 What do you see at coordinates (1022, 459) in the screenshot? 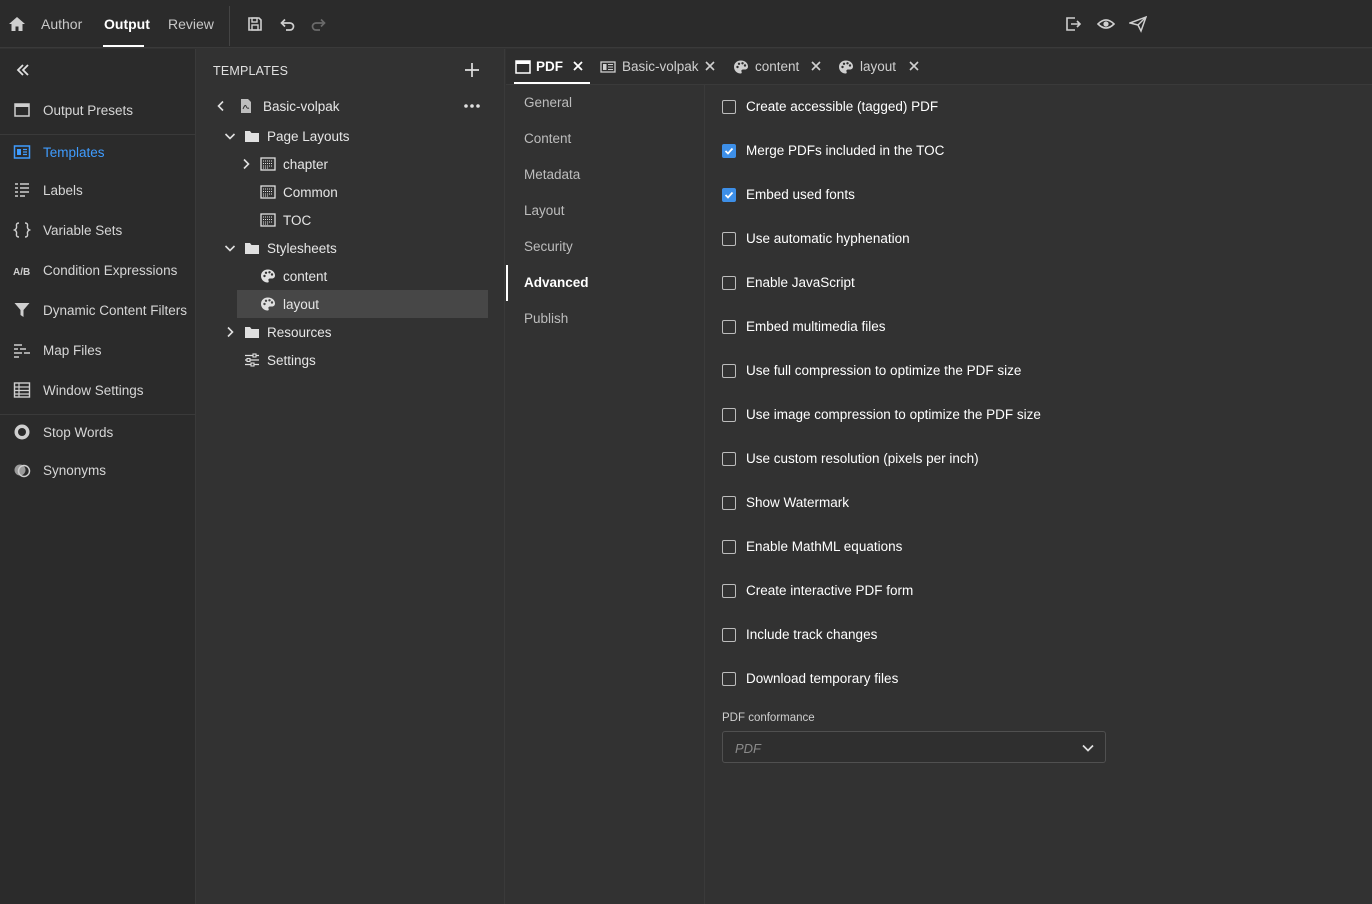
I see `option-custom-resolution: Use custom resolution (pixels per inch)` at bounding box center [1022, 459].